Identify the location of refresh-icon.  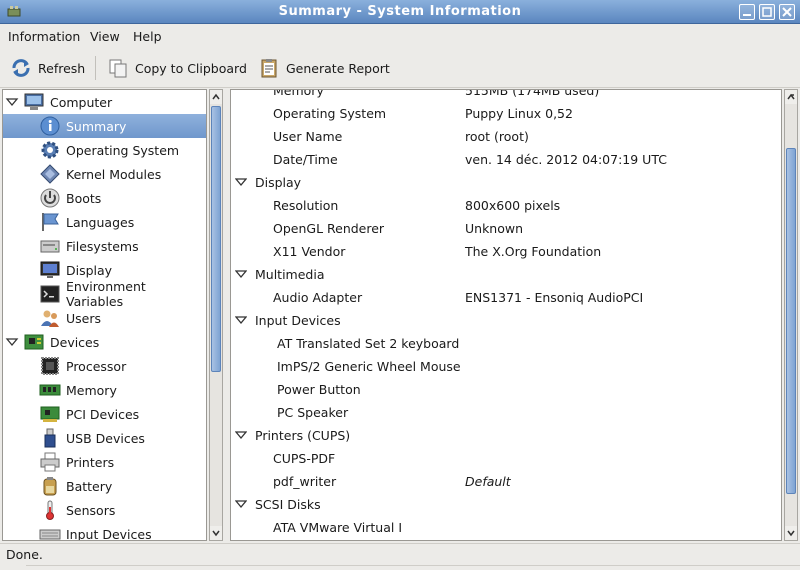
(21, 68).